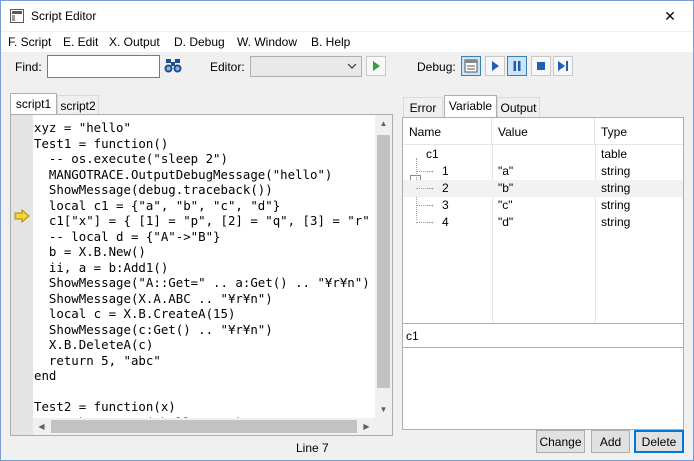 The height and width of the screenshot is (461, 694). Describe the element at coordinates (204, 376) in the screenshot. I see `code-line: end` at that location.